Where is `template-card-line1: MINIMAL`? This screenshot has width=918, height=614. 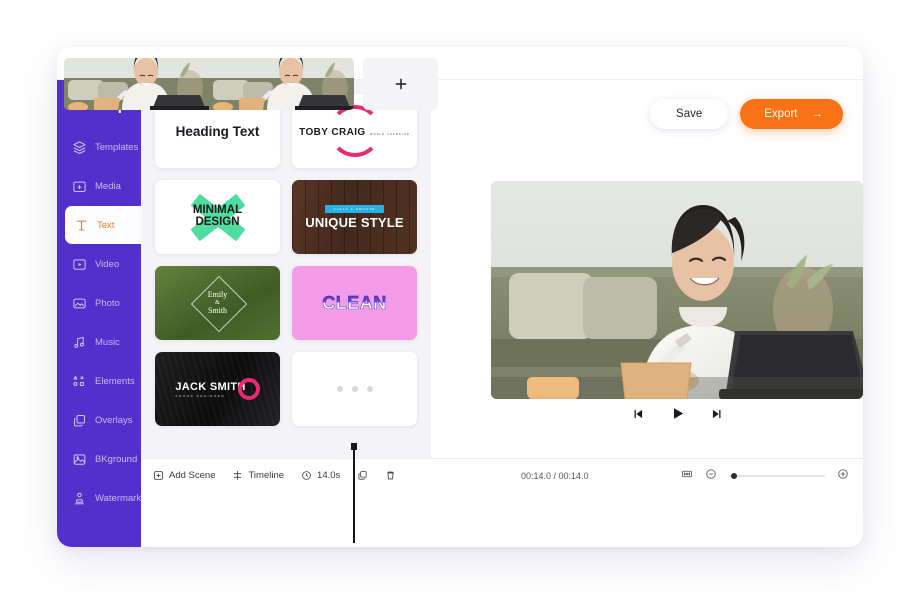 template-card-line1: MINIMAL is located at coordinates (217, 210).